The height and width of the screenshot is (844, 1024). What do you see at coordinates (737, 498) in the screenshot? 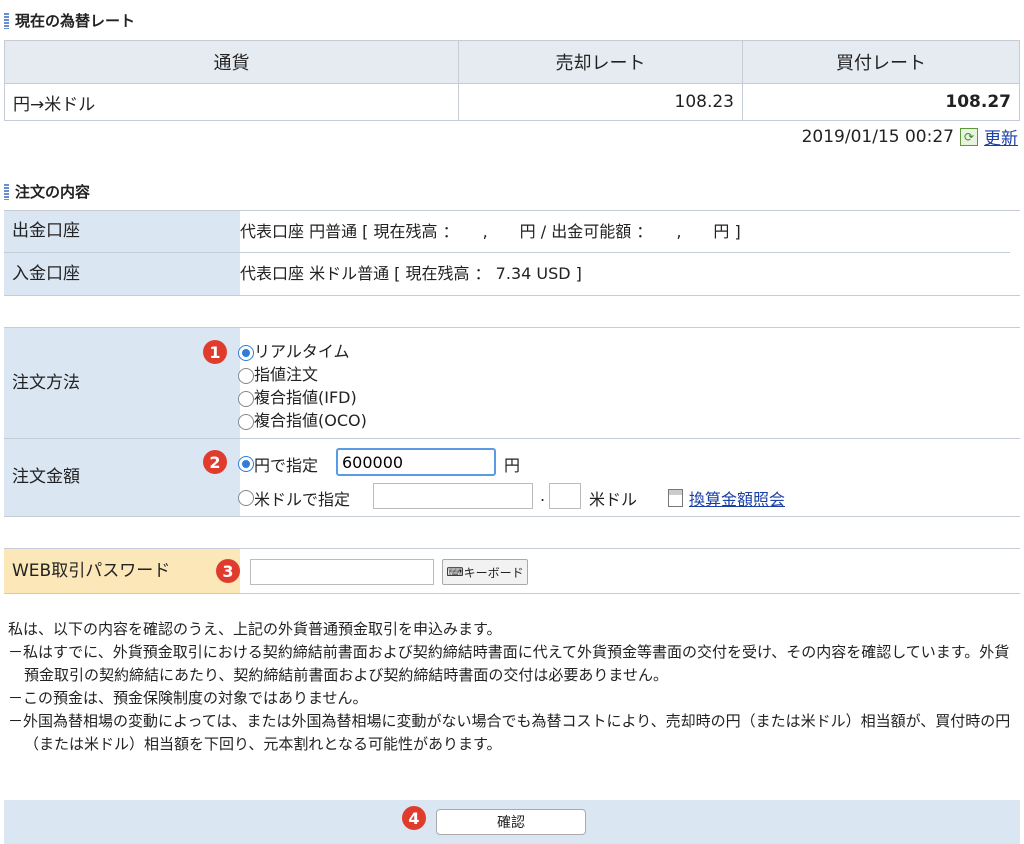
I see `convert-link: 換算金額照会` at bounding box center [737, 498].